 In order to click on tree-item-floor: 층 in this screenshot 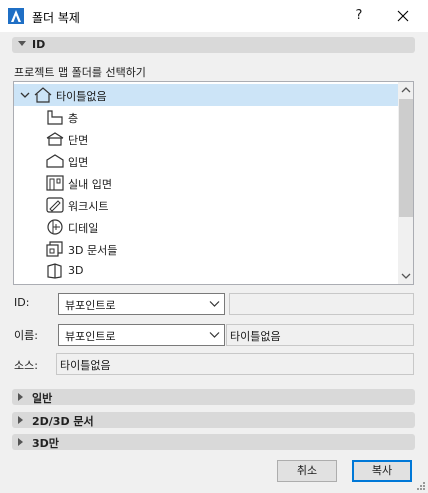, I will do `click(206, 117)`.